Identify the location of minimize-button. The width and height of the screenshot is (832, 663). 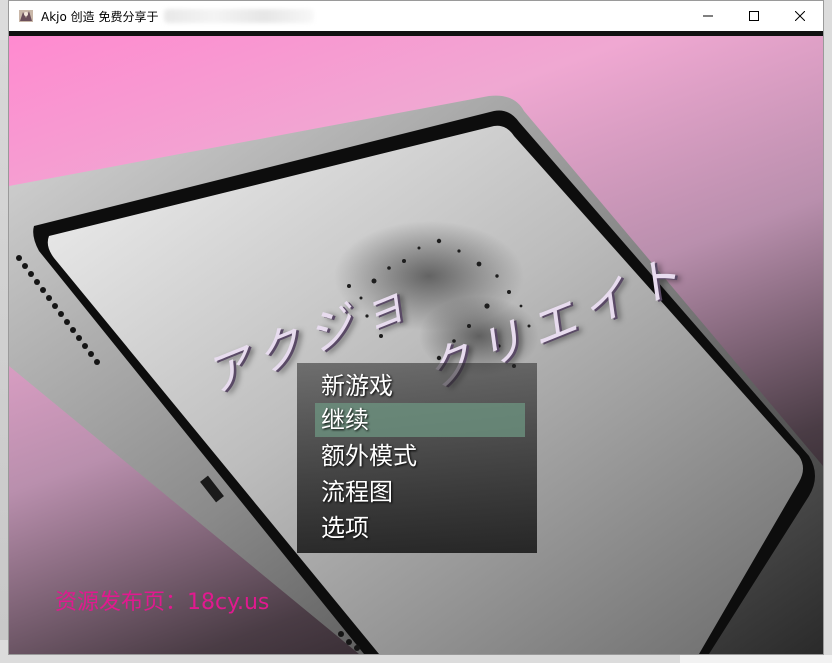
(708, 16).